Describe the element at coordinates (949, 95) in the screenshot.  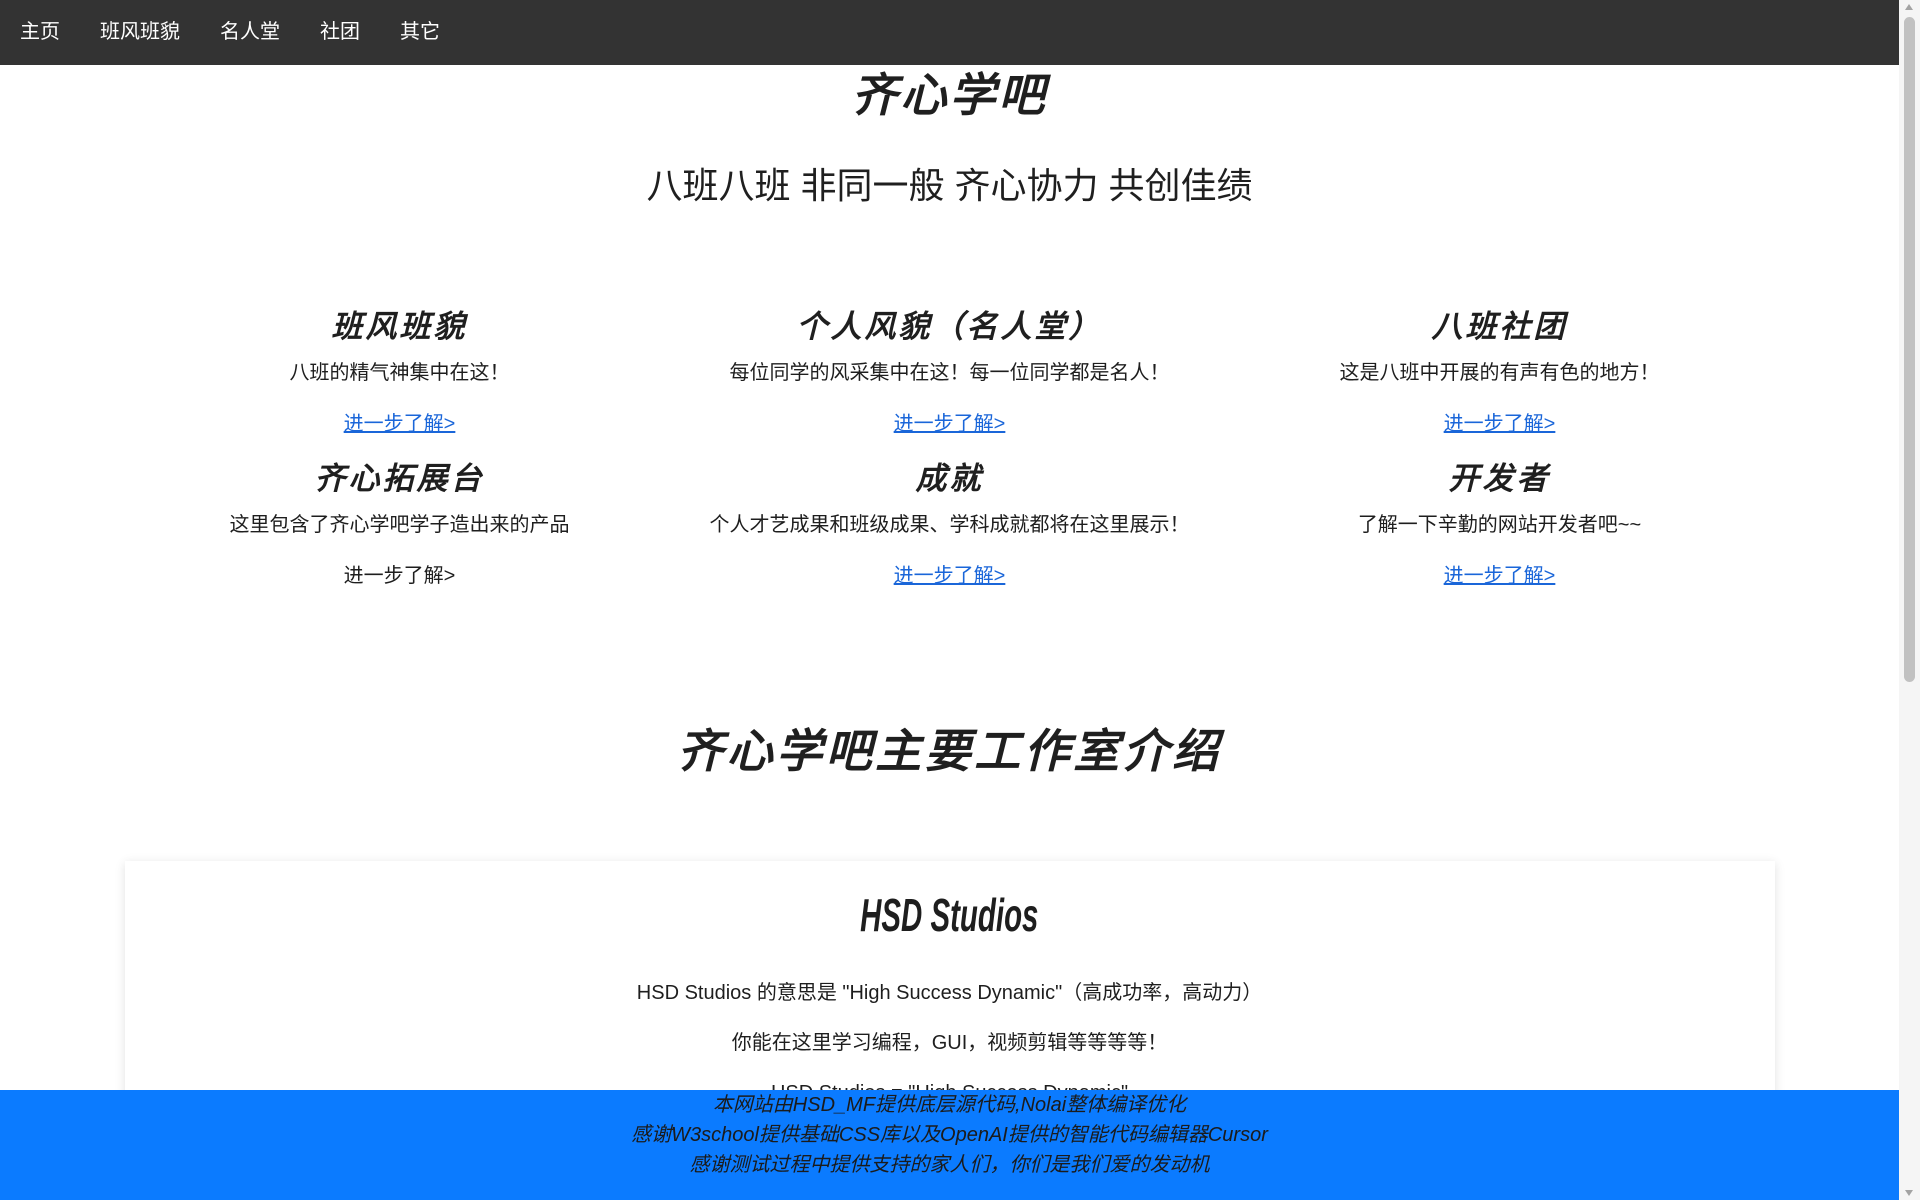
I see `site-title: 齐心学吧` at that location.